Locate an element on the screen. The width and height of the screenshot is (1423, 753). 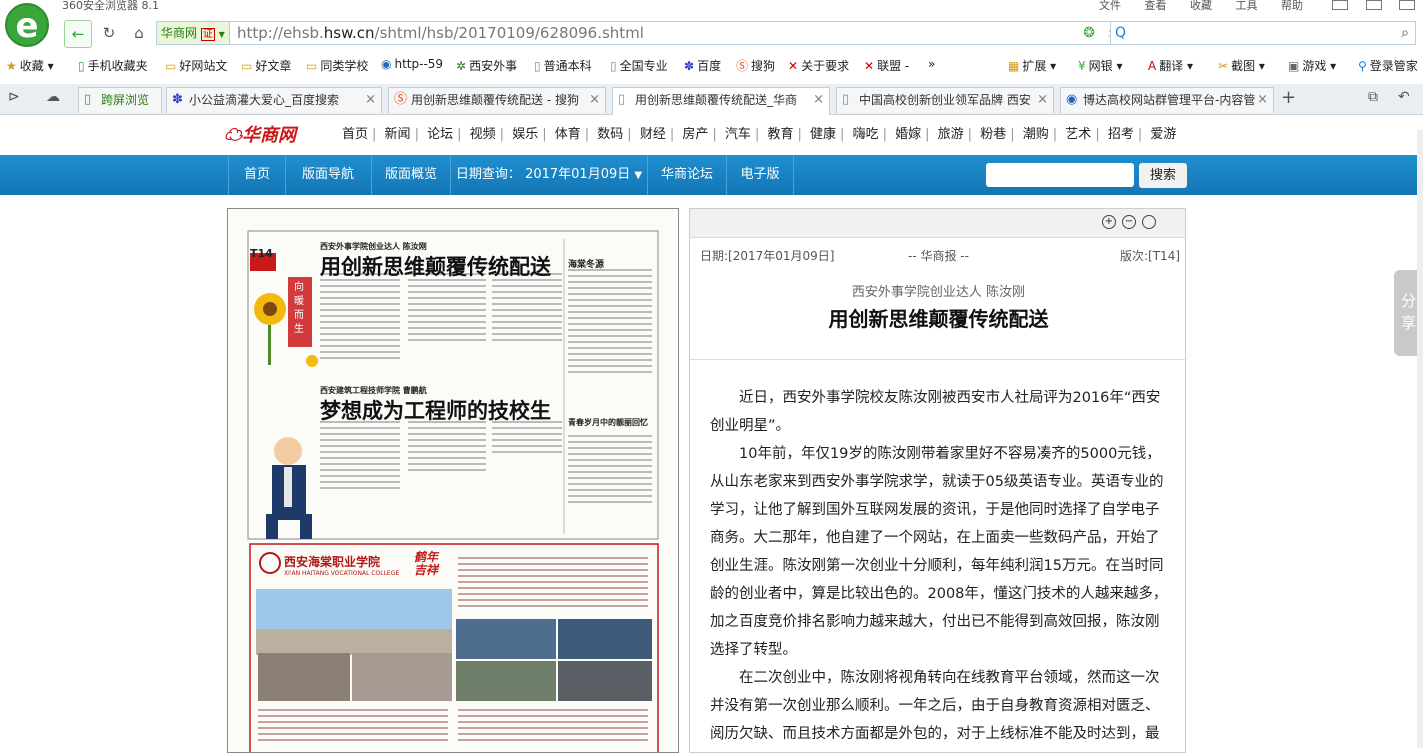
bookmark-undergrad: ▯ 普通本科 is located at coordinates (563, 65).